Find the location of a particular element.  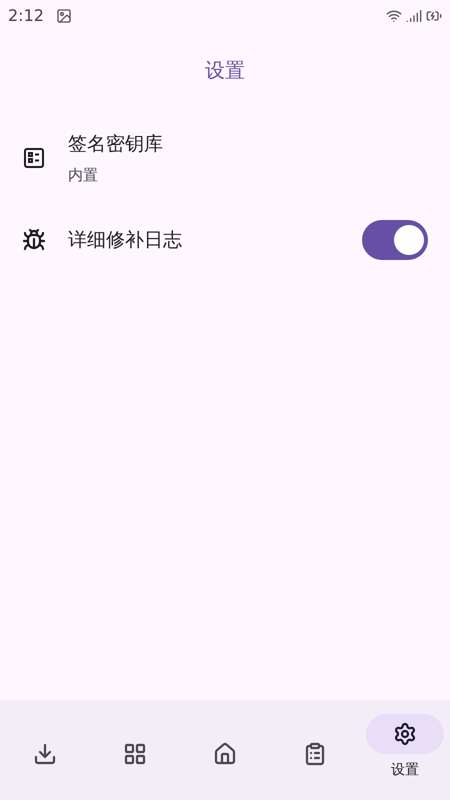

image-icon is located at coordinates (64, 16).